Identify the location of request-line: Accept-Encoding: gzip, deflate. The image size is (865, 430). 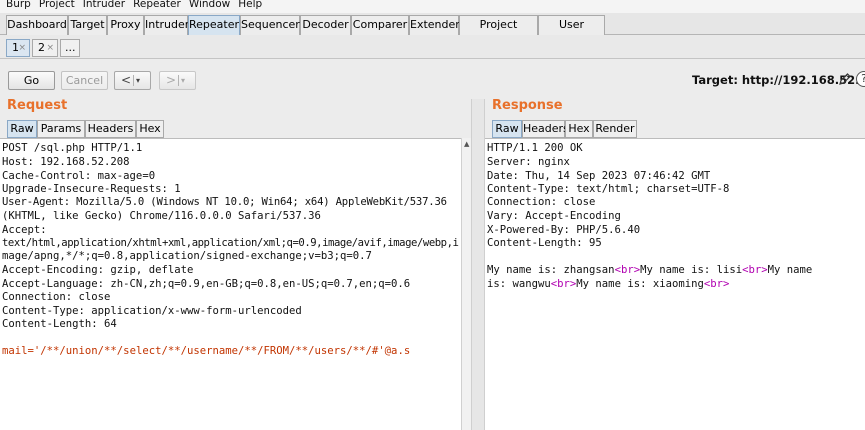
(98, 270).